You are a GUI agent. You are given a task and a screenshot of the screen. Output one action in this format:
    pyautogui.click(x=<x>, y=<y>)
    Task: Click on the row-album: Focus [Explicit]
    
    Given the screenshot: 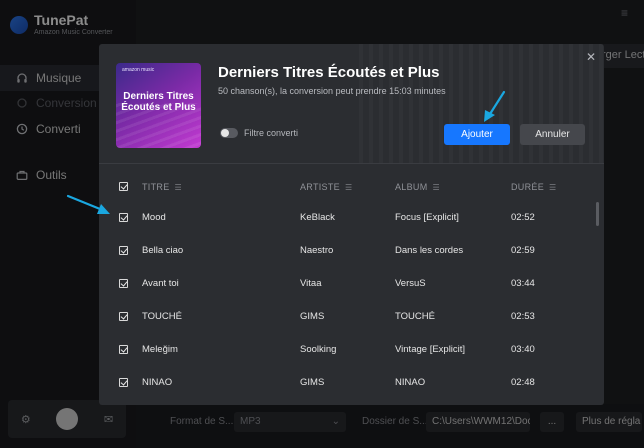 What is the action you would take?
    pyautogui.click(x=427, y=217)
    